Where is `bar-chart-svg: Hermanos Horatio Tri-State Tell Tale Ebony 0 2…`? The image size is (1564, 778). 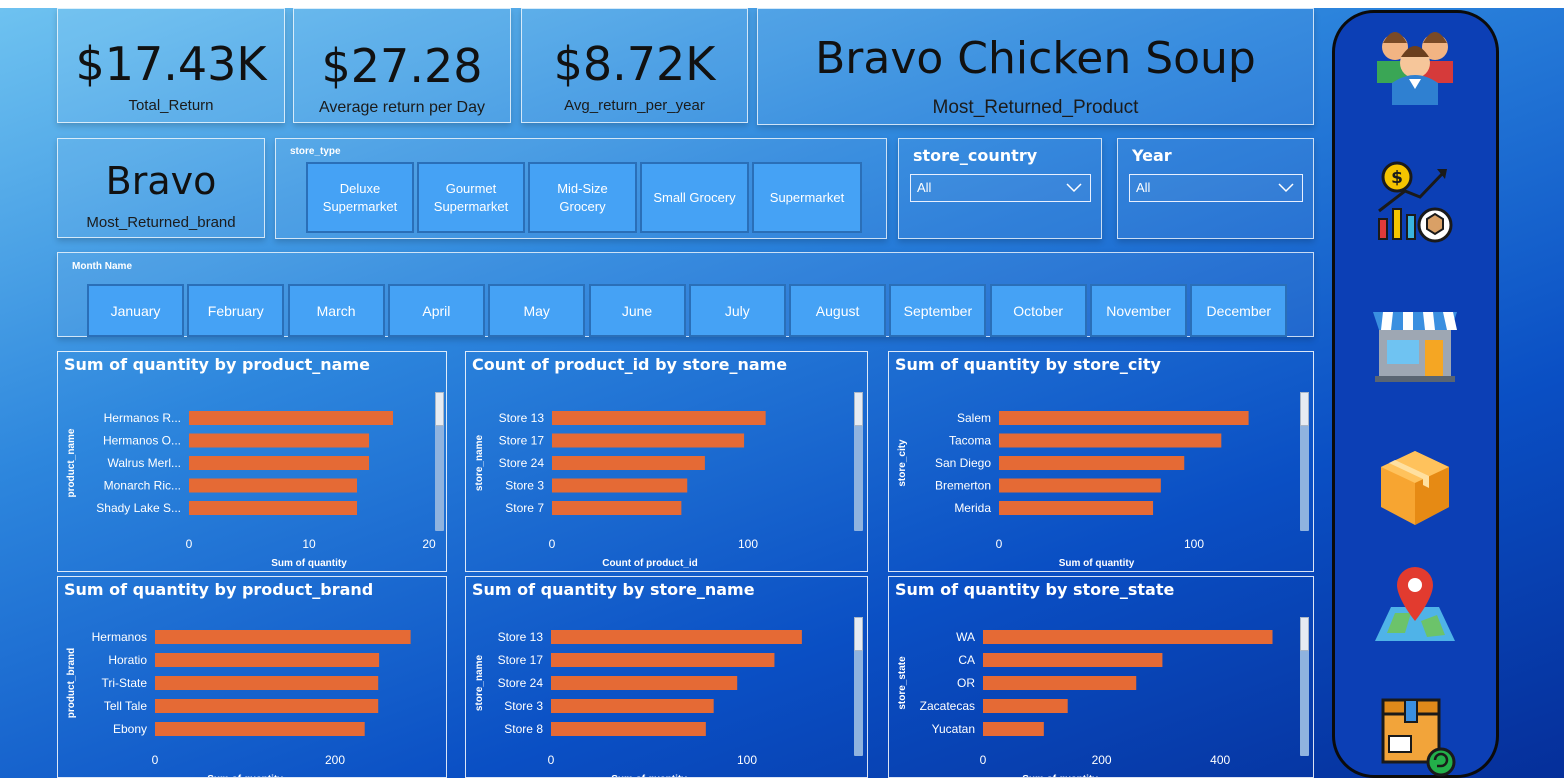 bar-chart-svg: Hermanos Horatio Tri-State Tell Tale Ebony 0 2… is located at coordinates (238, 703).